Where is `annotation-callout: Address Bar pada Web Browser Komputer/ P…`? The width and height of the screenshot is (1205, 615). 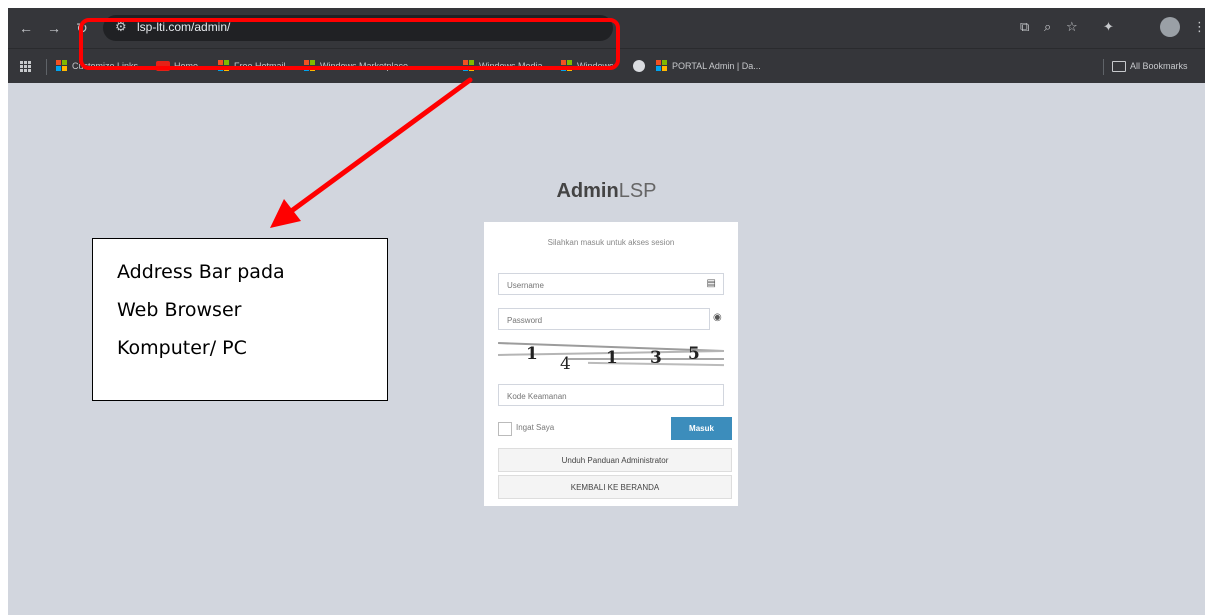
annotation-callout: Address Bar pada Web Browser Komputer/ P… is located at coordinates (240, 319).